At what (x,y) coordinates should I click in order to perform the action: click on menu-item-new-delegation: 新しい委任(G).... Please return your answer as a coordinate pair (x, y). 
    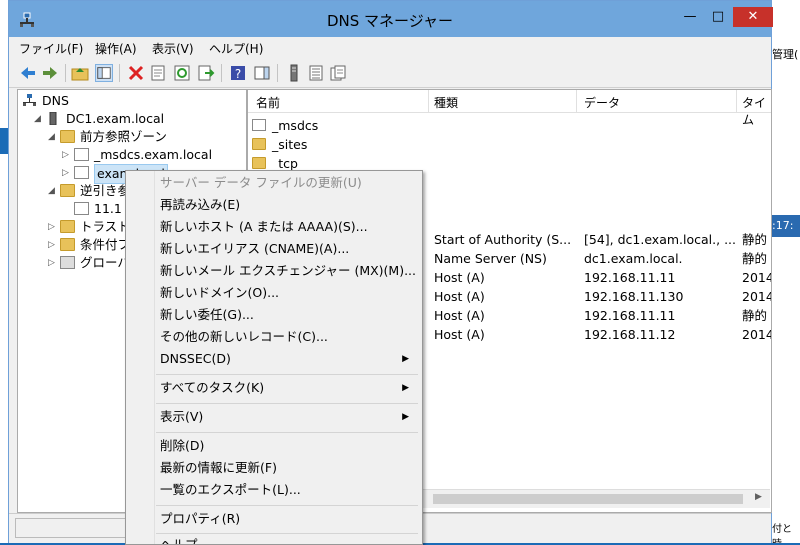
    Looking at the image, I should click on (287, 315).